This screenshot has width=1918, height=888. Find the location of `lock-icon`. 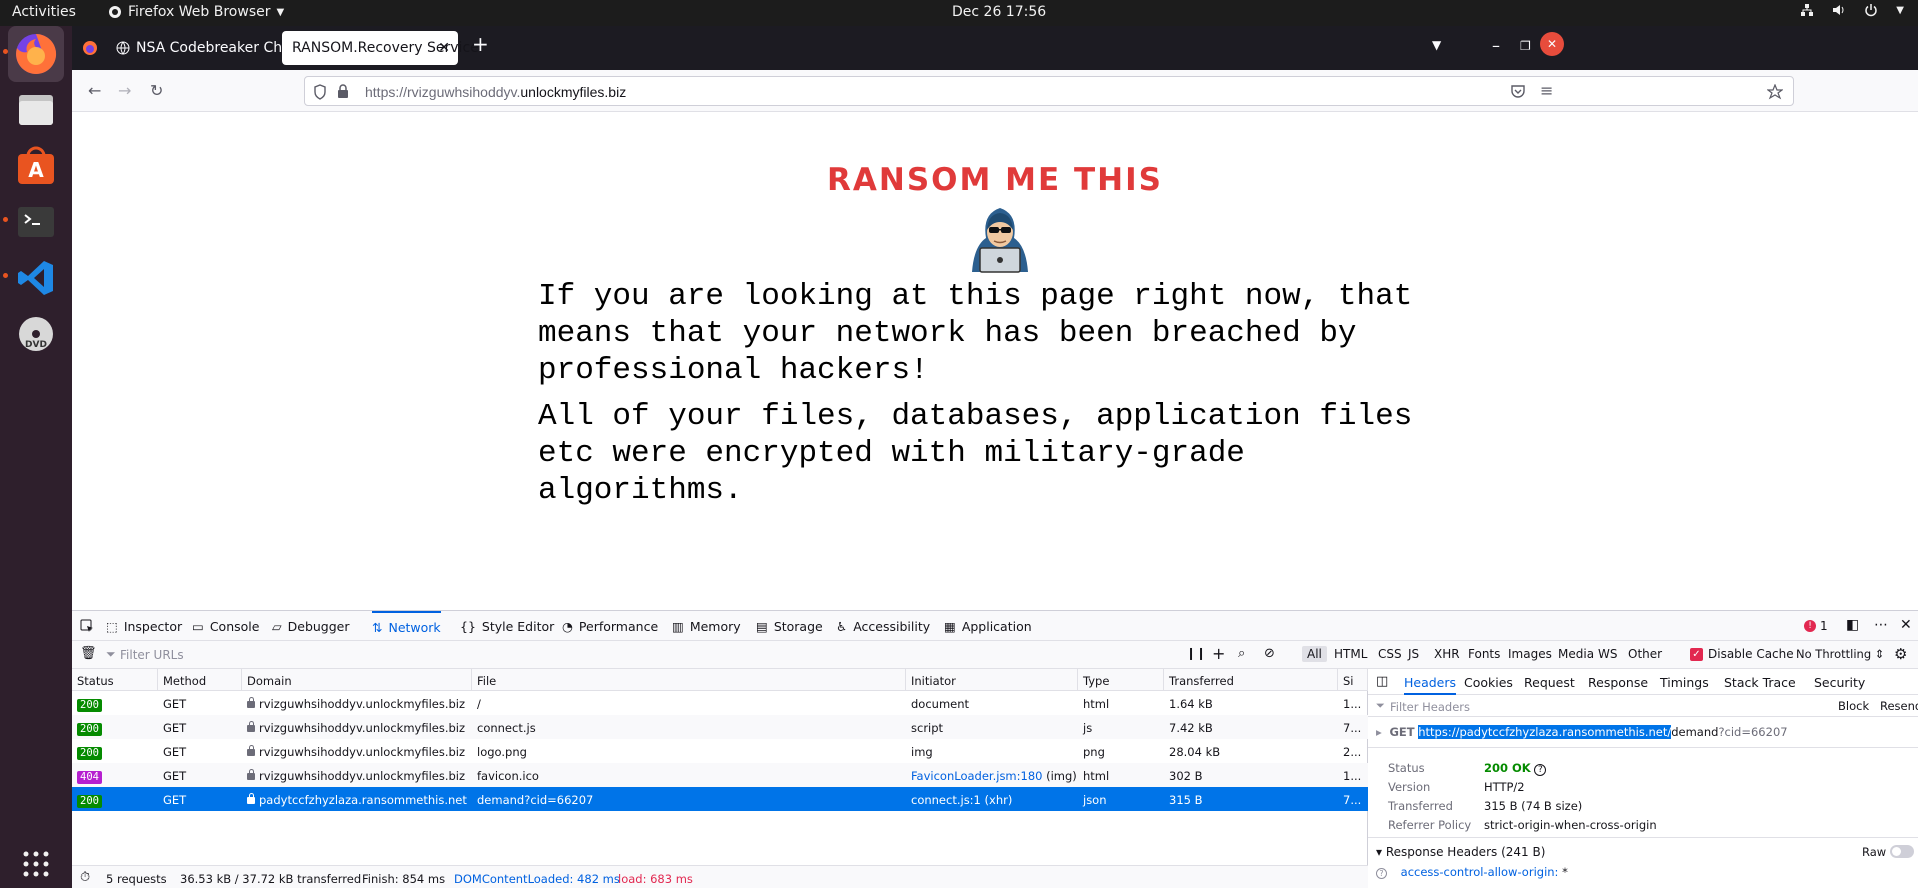

lock-icon is located at coordinates (343, 91).